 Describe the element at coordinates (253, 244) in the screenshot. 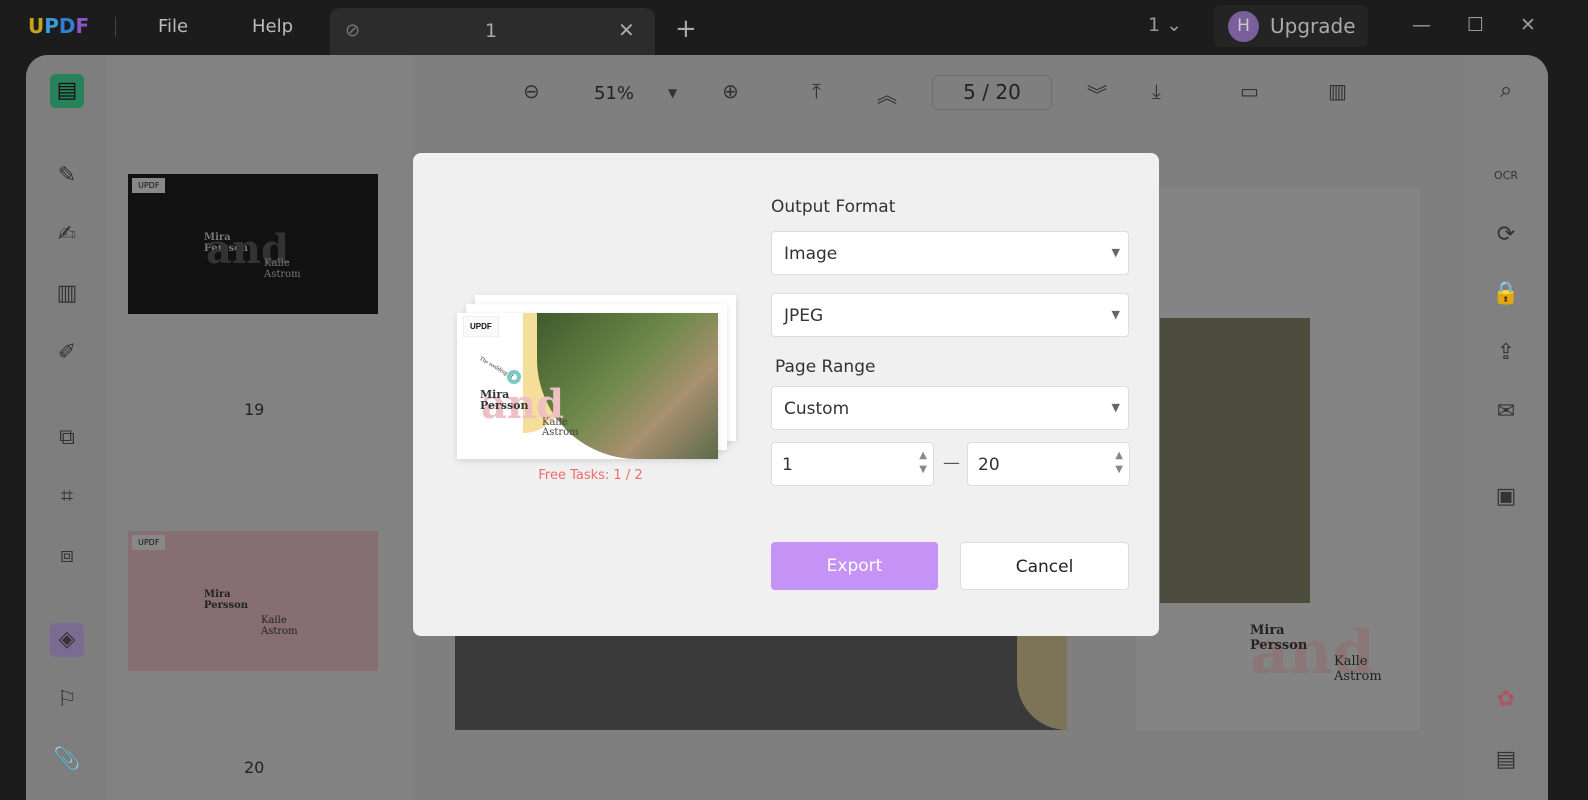

I see `thumbnail-page-19: UPDF Mira Persson and Kalle Astrom` at that location.